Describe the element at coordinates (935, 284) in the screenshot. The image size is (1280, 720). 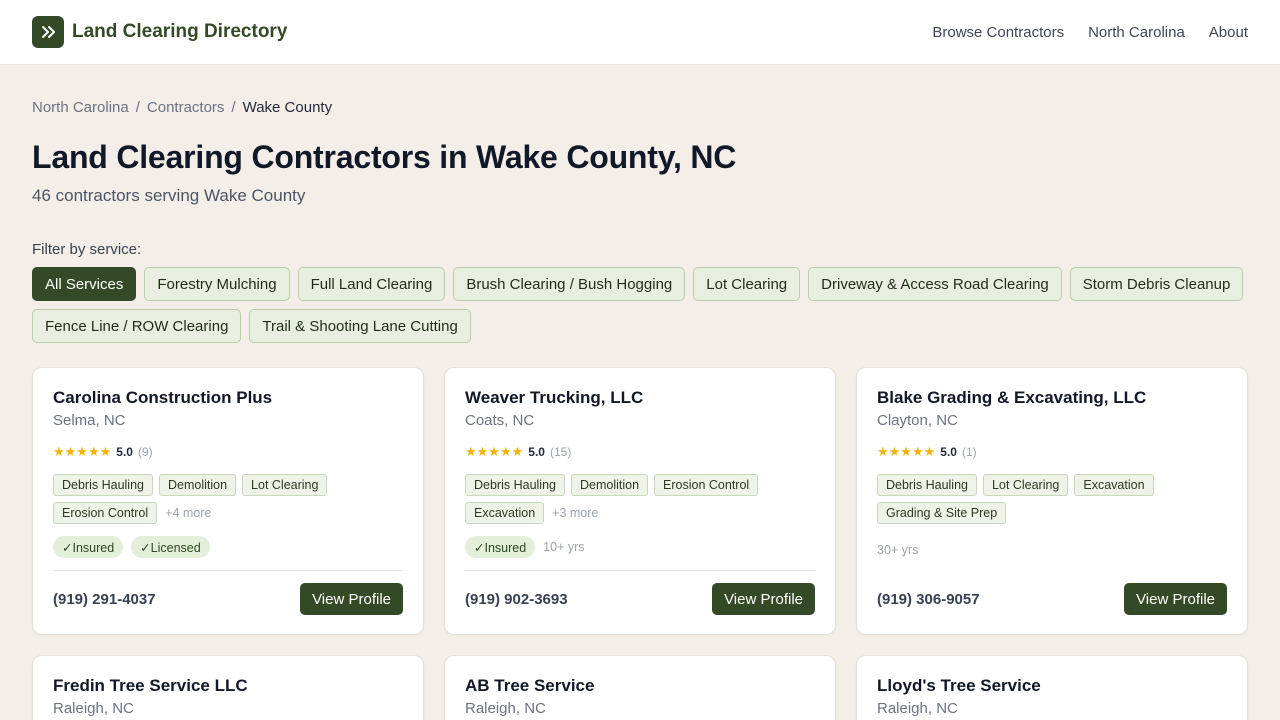
I see `filter-chip-driveway-clearing: Driveway & Access Road Clearing` at that location.